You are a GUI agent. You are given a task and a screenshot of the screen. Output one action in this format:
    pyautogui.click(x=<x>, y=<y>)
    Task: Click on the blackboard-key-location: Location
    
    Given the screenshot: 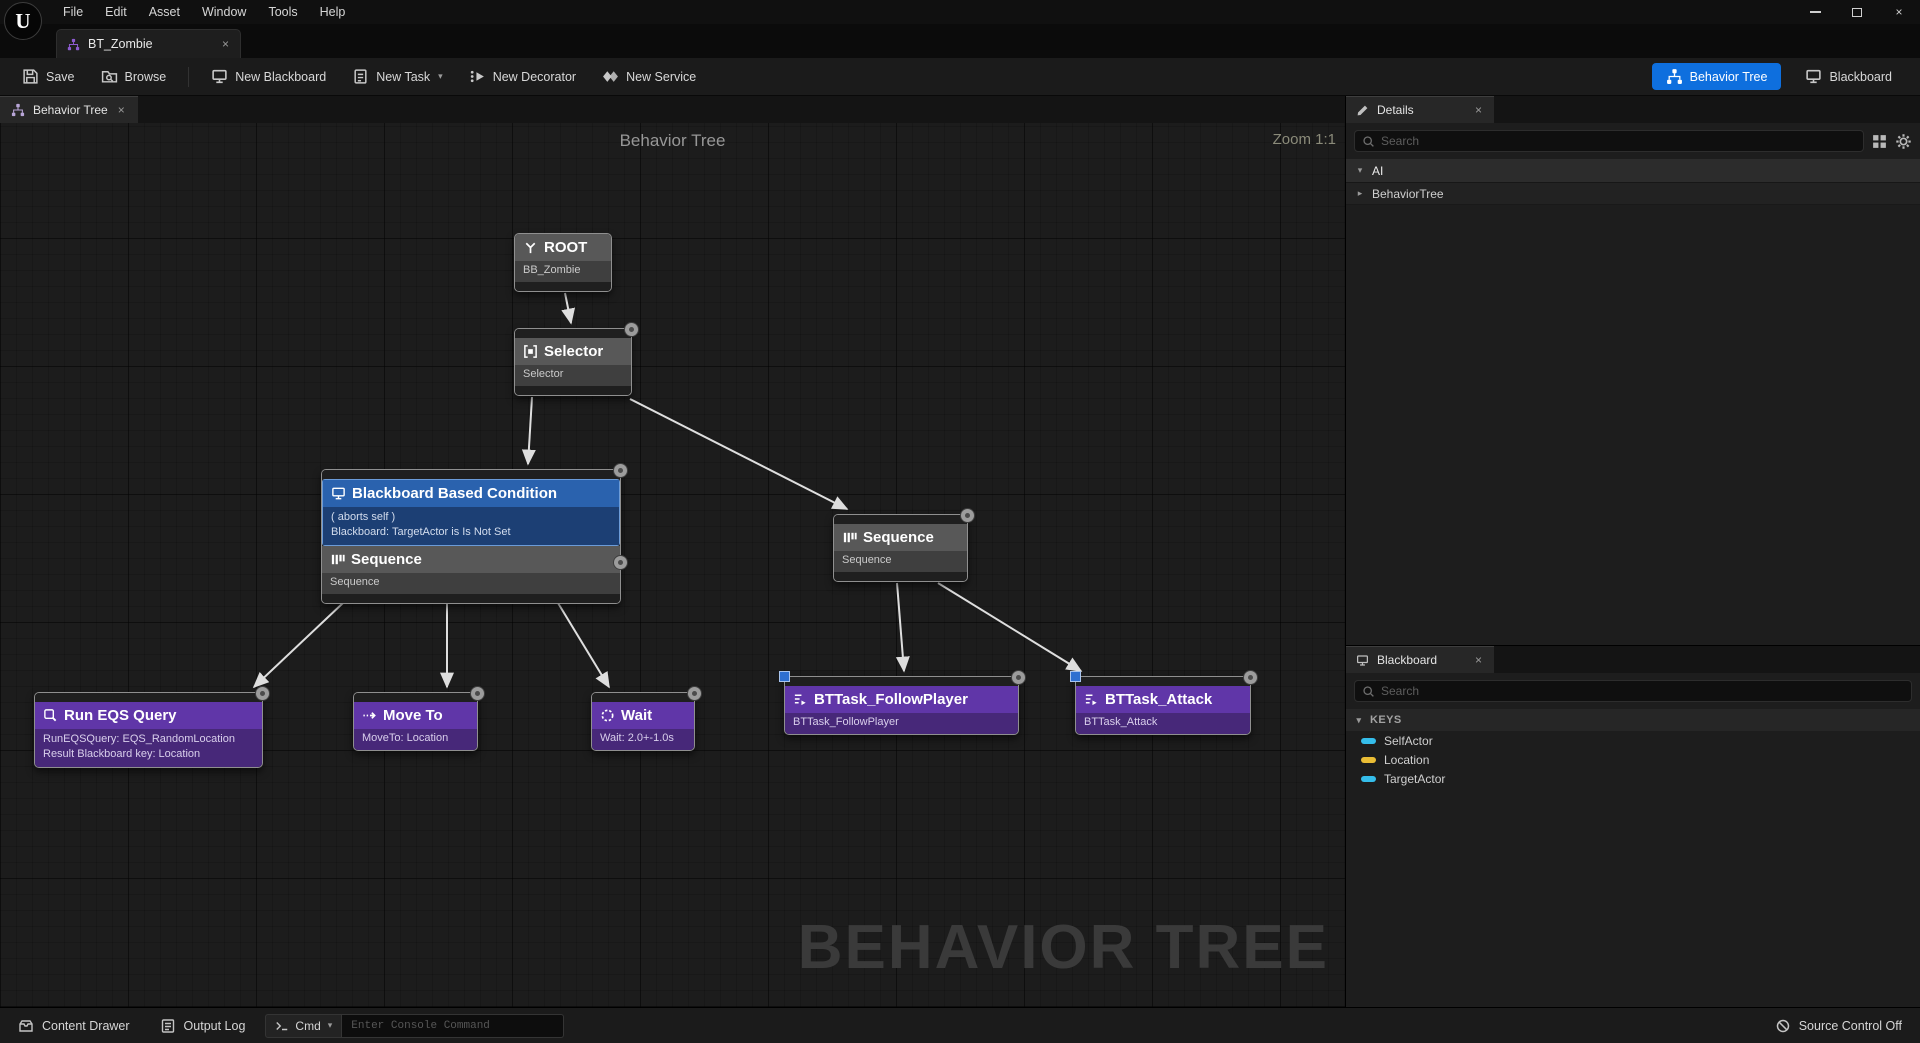 What is the action you would take?
    pyautogui.click(x=1633, y=759)
    